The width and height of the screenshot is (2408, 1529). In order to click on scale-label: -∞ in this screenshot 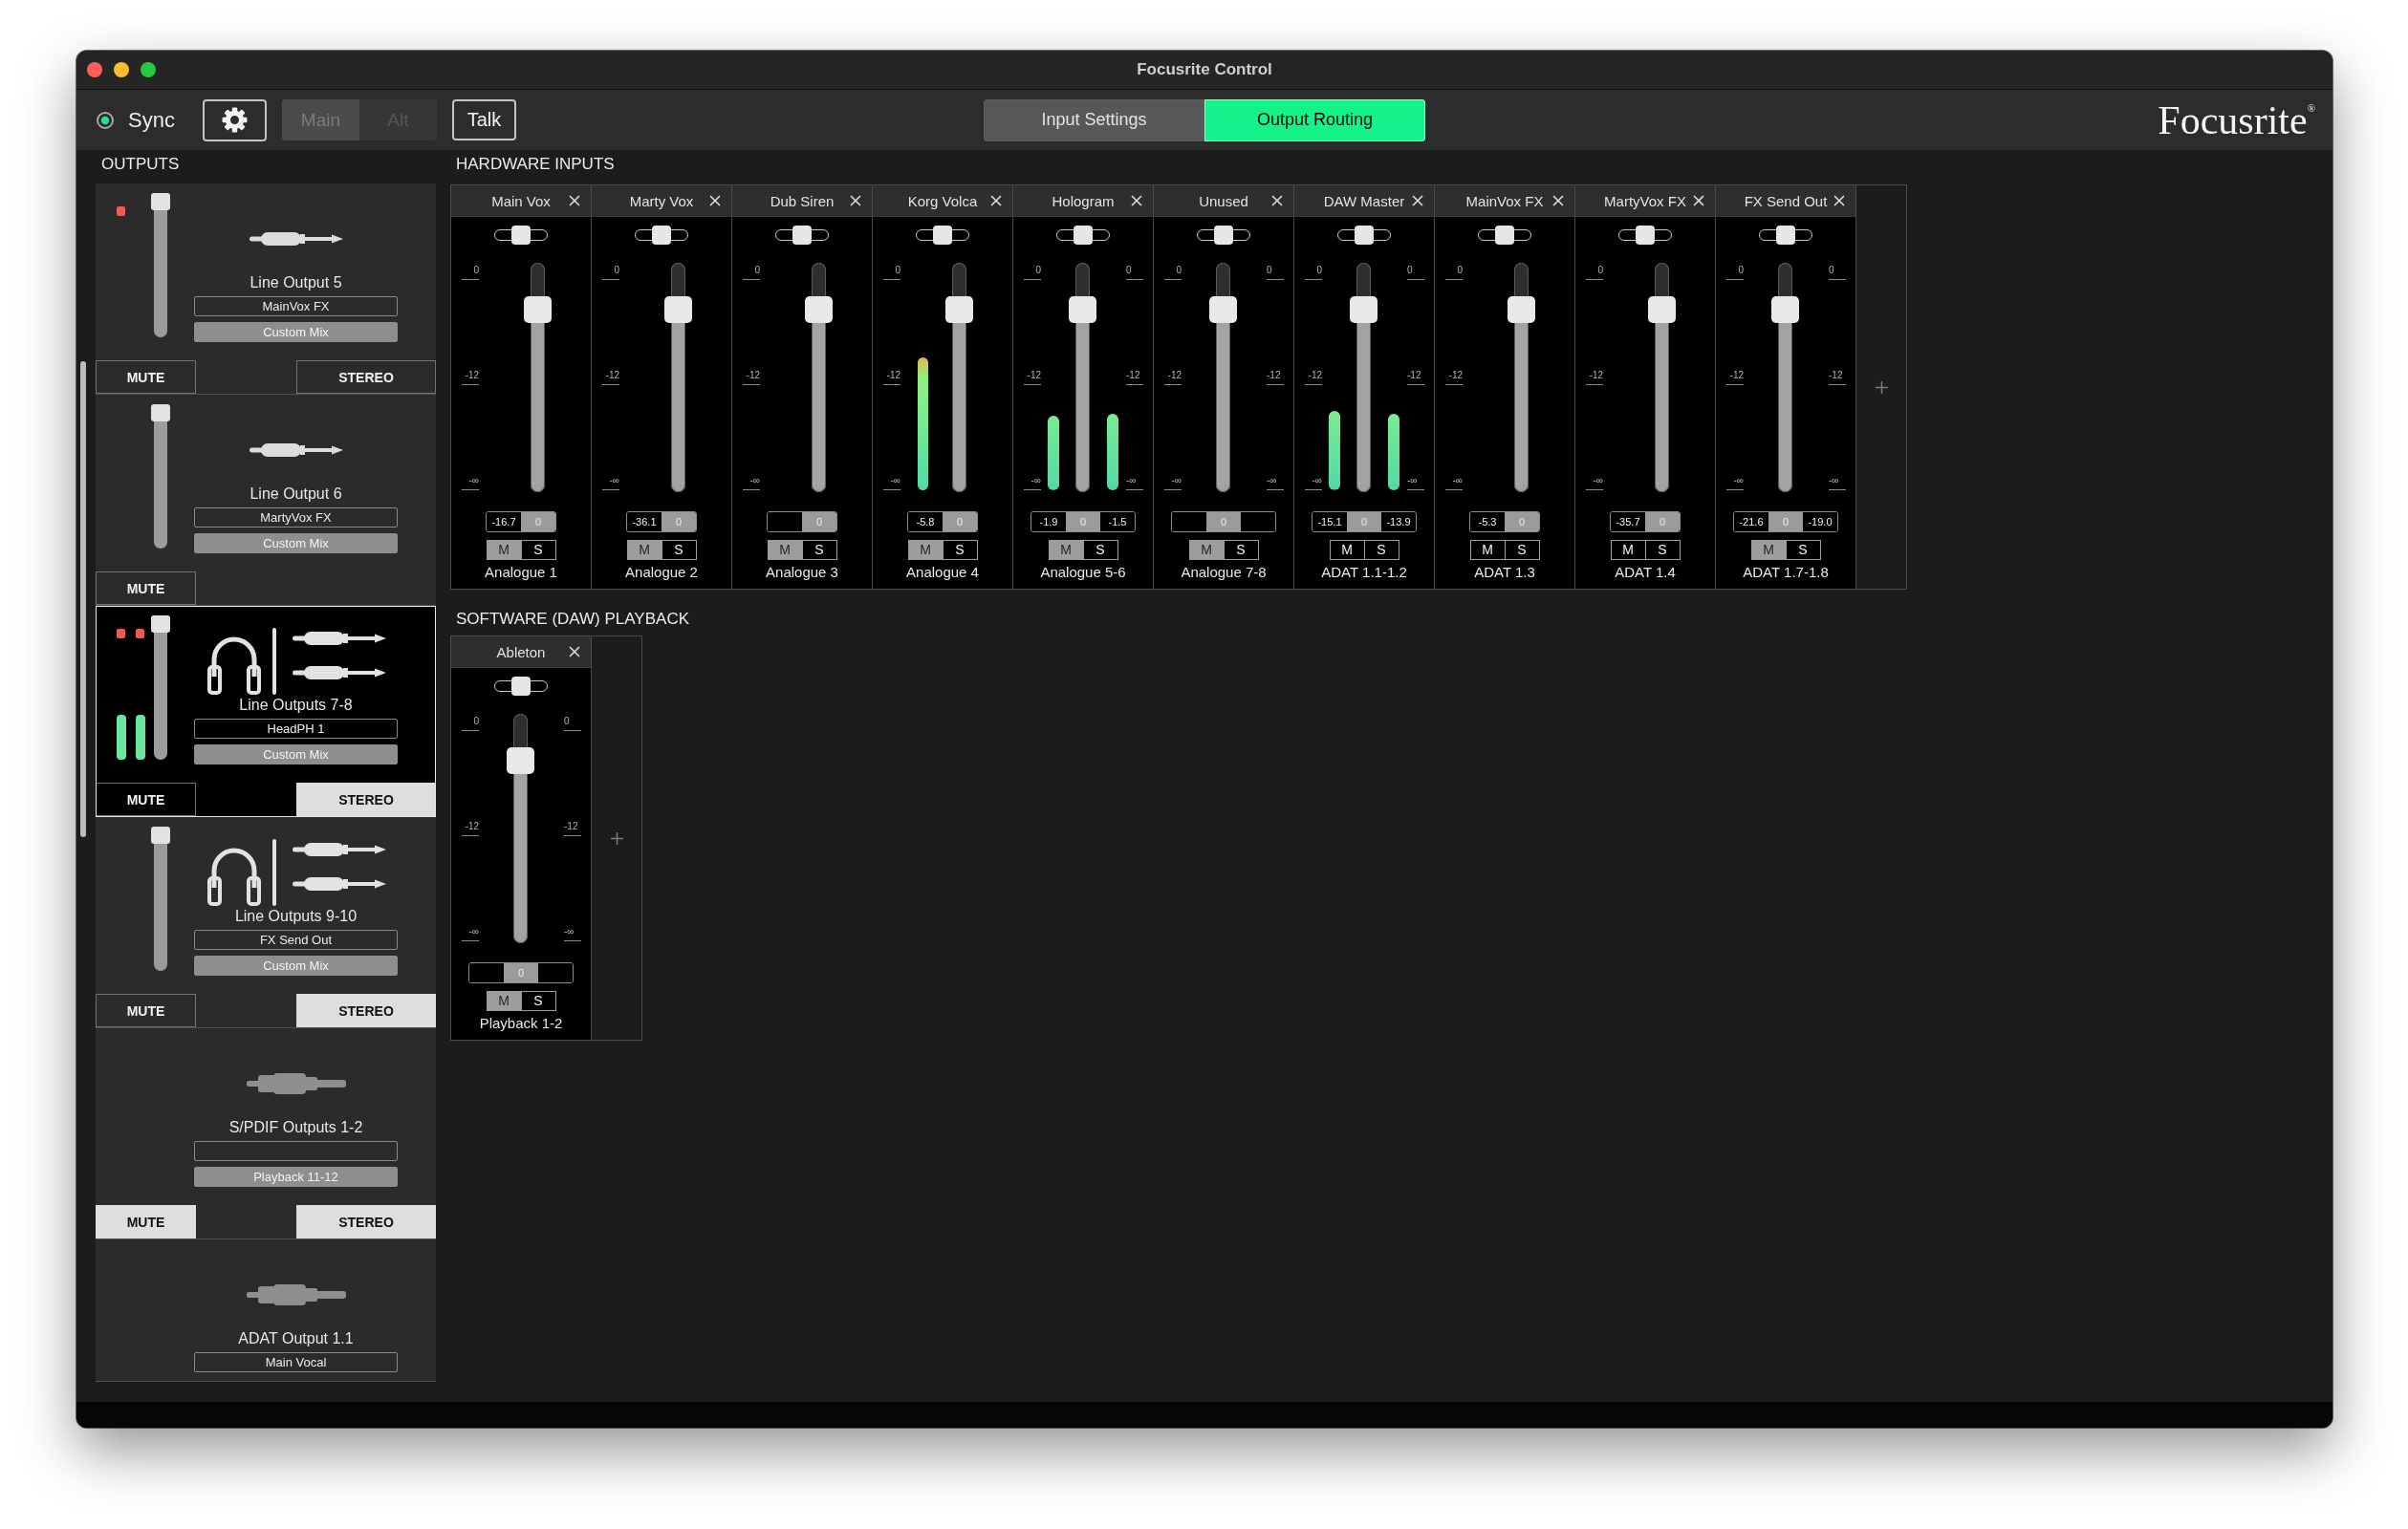, I will do `click(1173, 482)`.